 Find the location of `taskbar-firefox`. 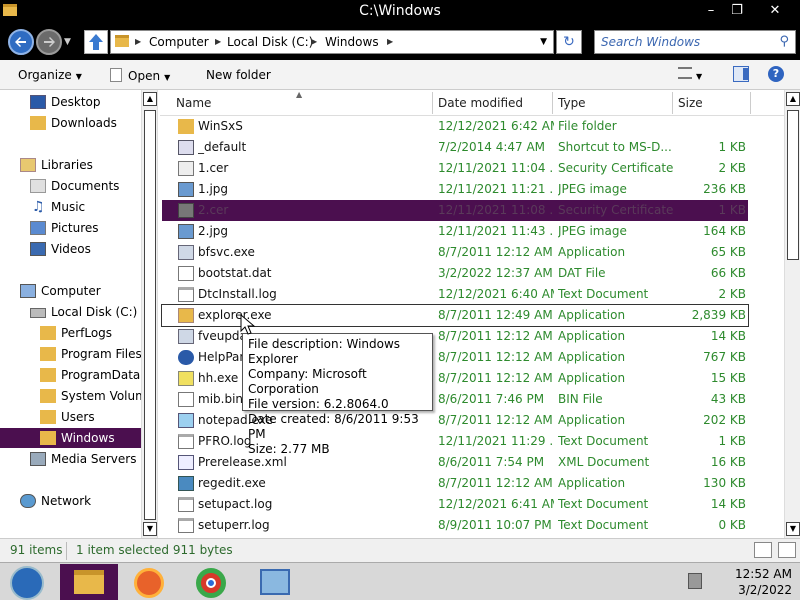

taskbar-firefox is located at coordinates (150, 582).